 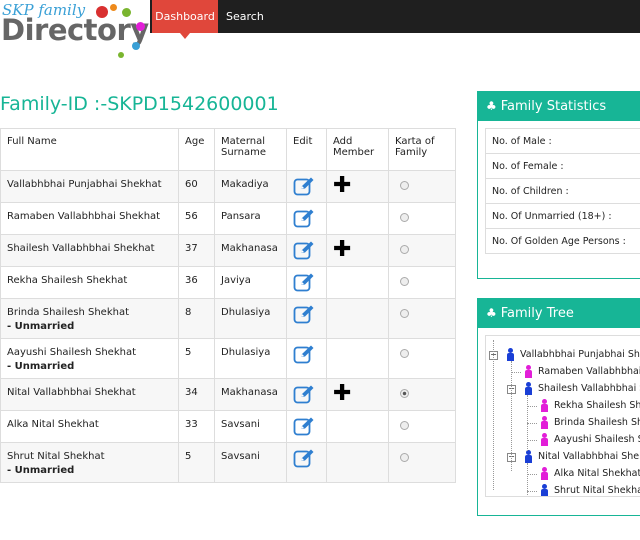 I want to click on tree-node: Aayushi Shailesh Shekhat, so click(x=590, y=440).